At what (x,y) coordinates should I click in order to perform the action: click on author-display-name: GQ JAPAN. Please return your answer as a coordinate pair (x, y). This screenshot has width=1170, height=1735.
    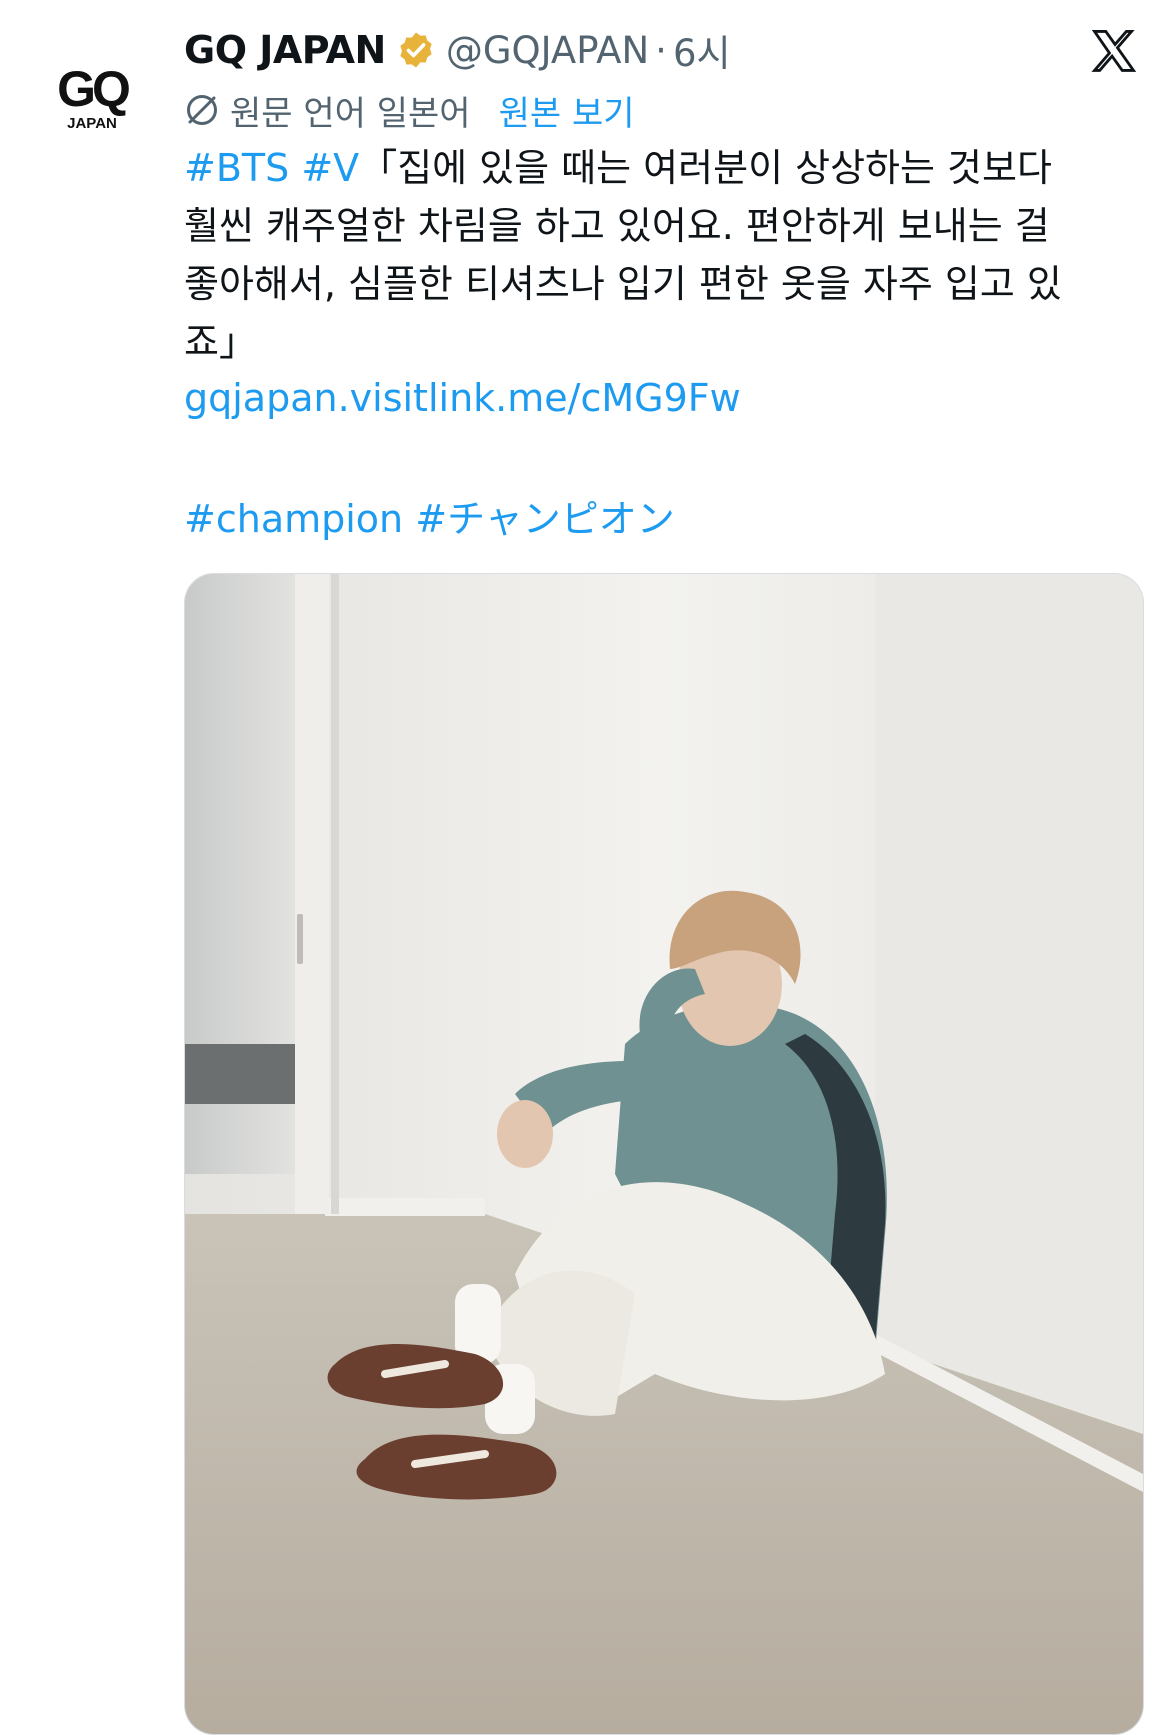
    Looking at the image, I should click on (285, 50).